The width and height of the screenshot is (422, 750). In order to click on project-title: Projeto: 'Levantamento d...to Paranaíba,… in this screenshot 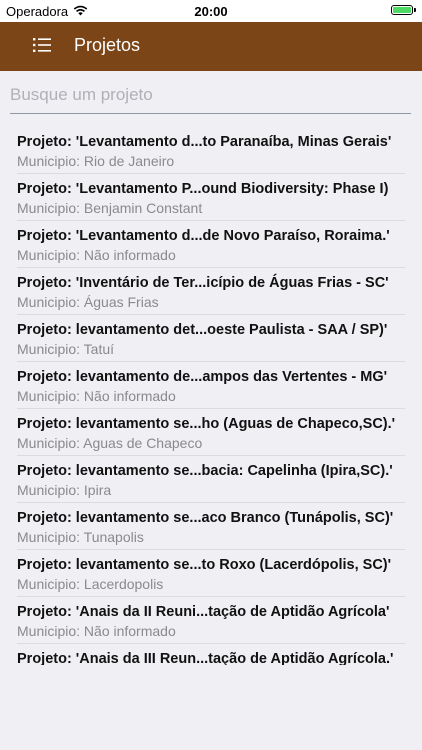, I will do `click(204, 142)`.